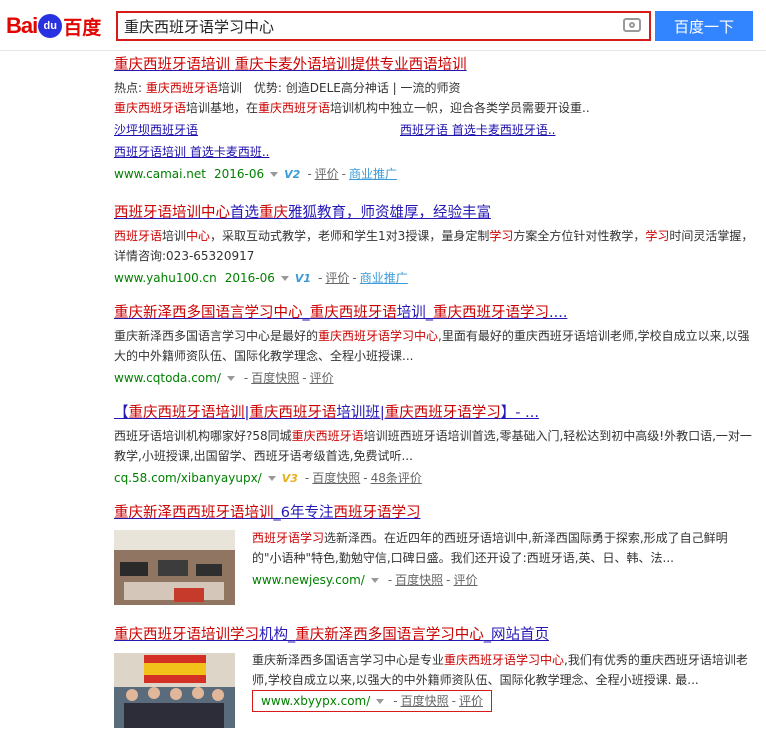 This screenshot has height=737, width=766. Describe the element at coordinates (167, 378) in the screenshot. I see `result-url: www.cqtoda.com/` at that location.